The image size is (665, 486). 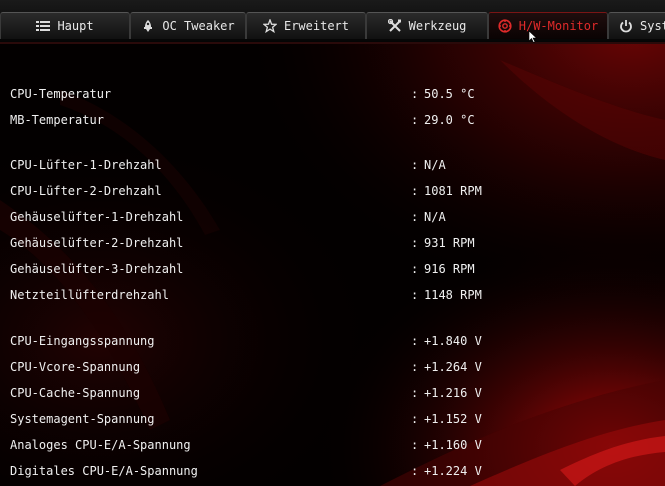 What do you see at coordinates (57, 120) in the screenshot?
I see `reading-label: MB-Temperatur` at bounding box center [57, 120].